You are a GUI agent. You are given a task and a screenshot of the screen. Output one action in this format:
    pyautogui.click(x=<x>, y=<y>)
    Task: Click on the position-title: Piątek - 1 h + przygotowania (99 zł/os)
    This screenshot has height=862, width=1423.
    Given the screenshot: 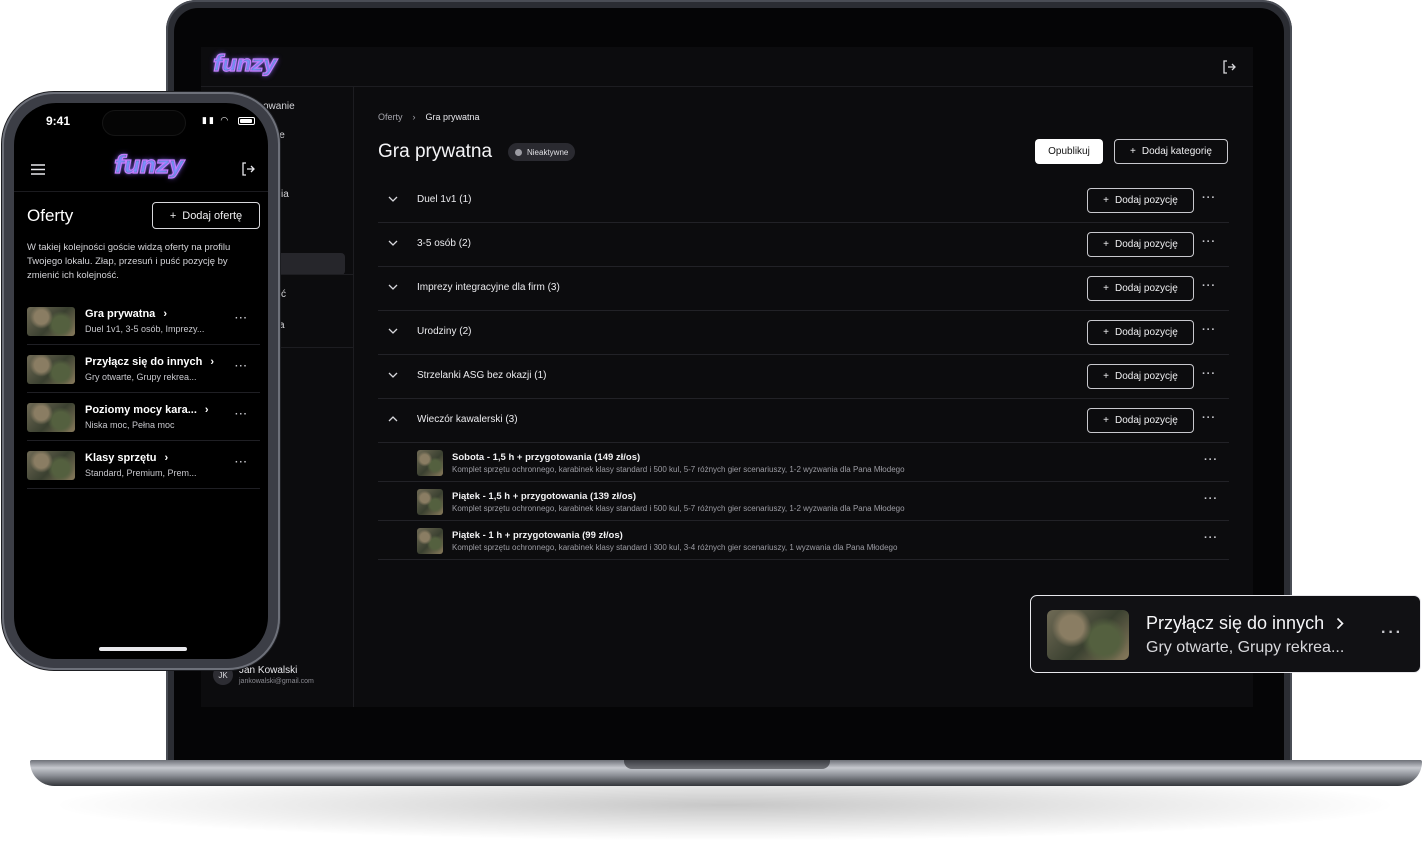 What is the action you would take?
    pyautogui.click(x=537, y=535)
    